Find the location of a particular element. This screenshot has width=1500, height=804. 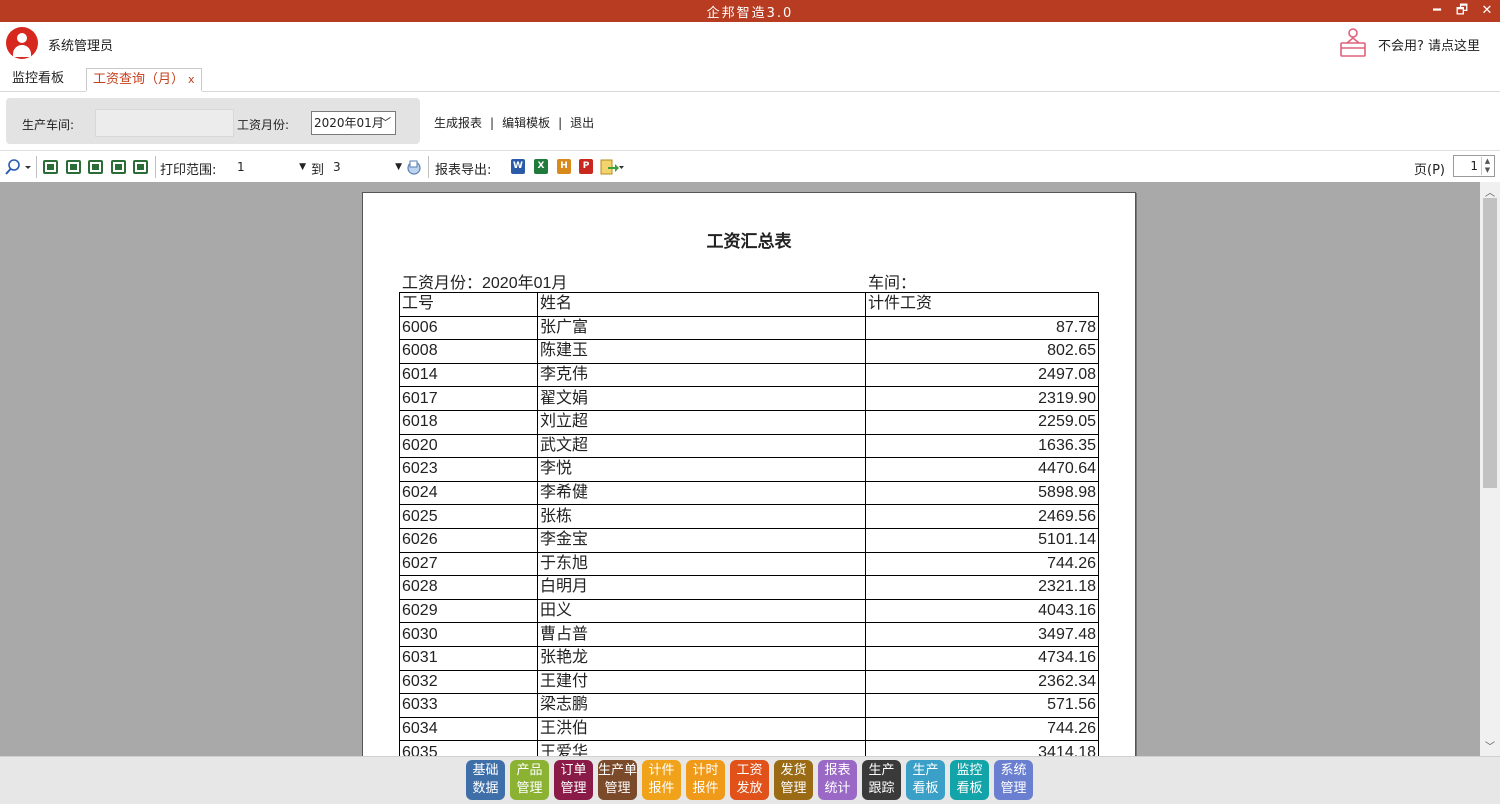

table-row: 6008 陈建玉 802.65 is located at coordinates (749, 351).